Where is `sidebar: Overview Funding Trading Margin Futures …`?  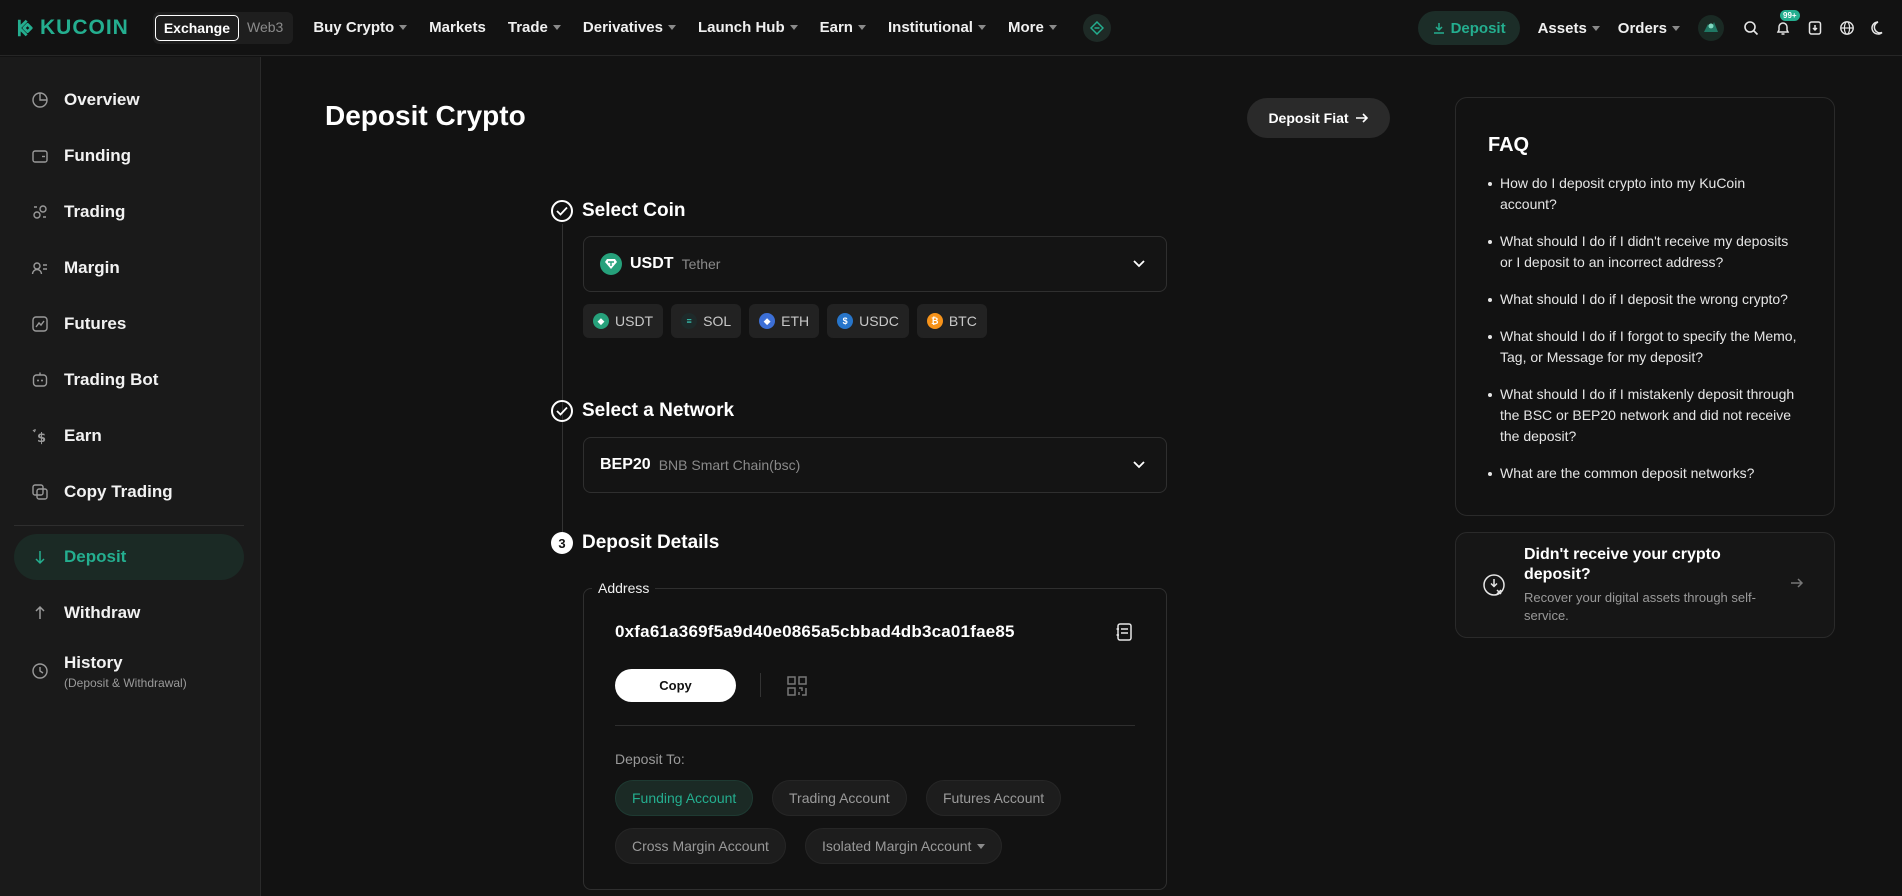
sidebar: Overview Funding Trading Margin Futures … is located at coordinates (130, 476).